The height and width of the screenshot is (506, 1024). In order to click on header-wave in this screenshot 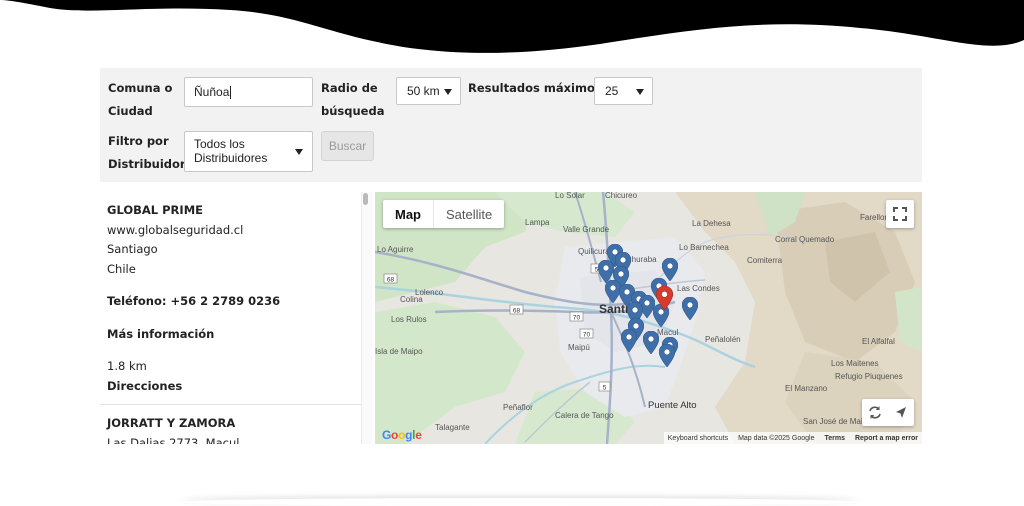, I will do `click(512, 26)`.